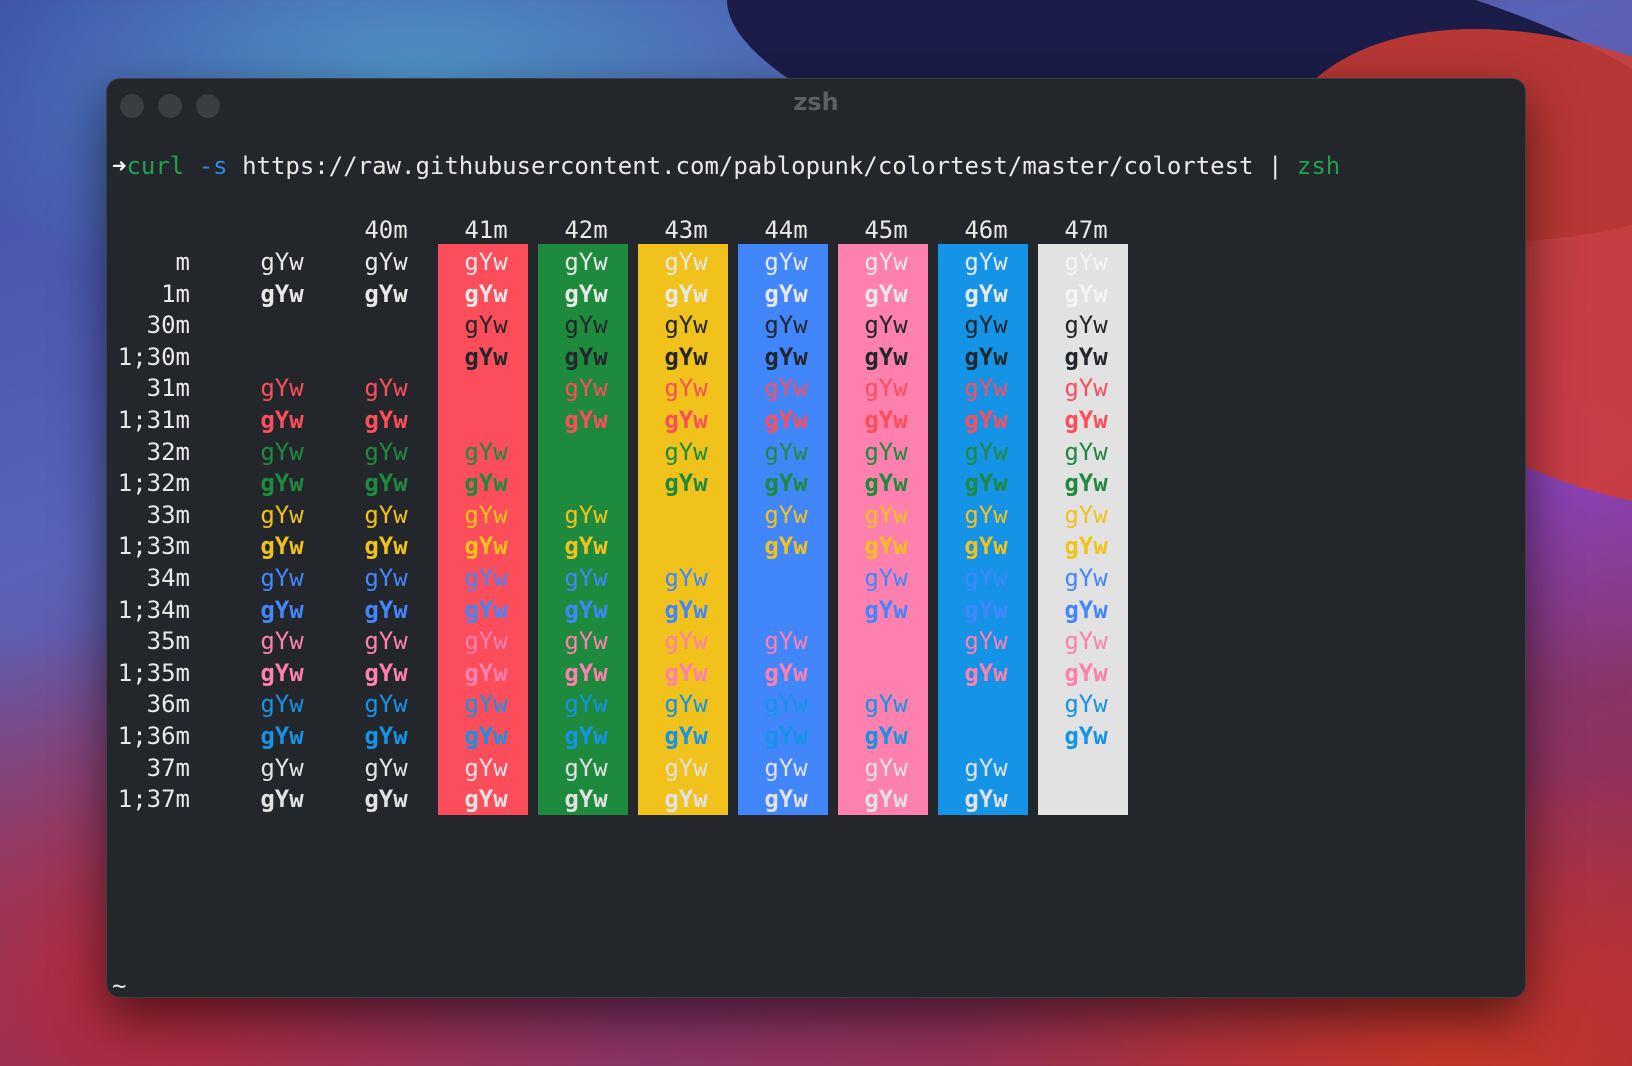  What do you see at coordinates (153, 609) in the screenshot?
I see `row-label: 1;34m` at bounding box center [153, 609].